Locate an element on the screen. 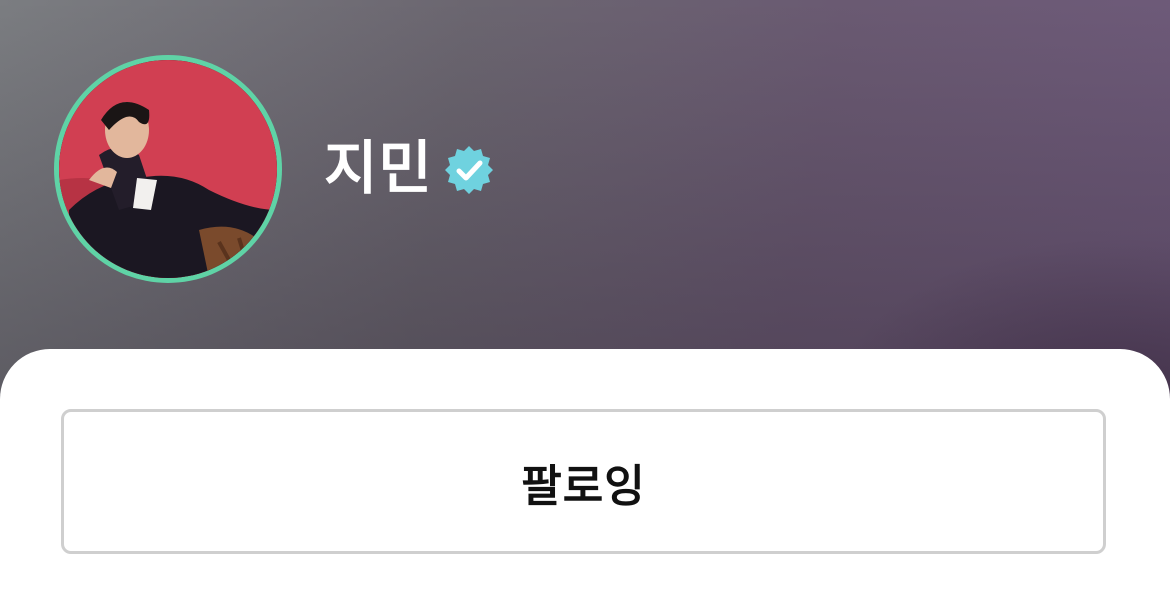  avatar-photo is located at coordinates (168, 169).